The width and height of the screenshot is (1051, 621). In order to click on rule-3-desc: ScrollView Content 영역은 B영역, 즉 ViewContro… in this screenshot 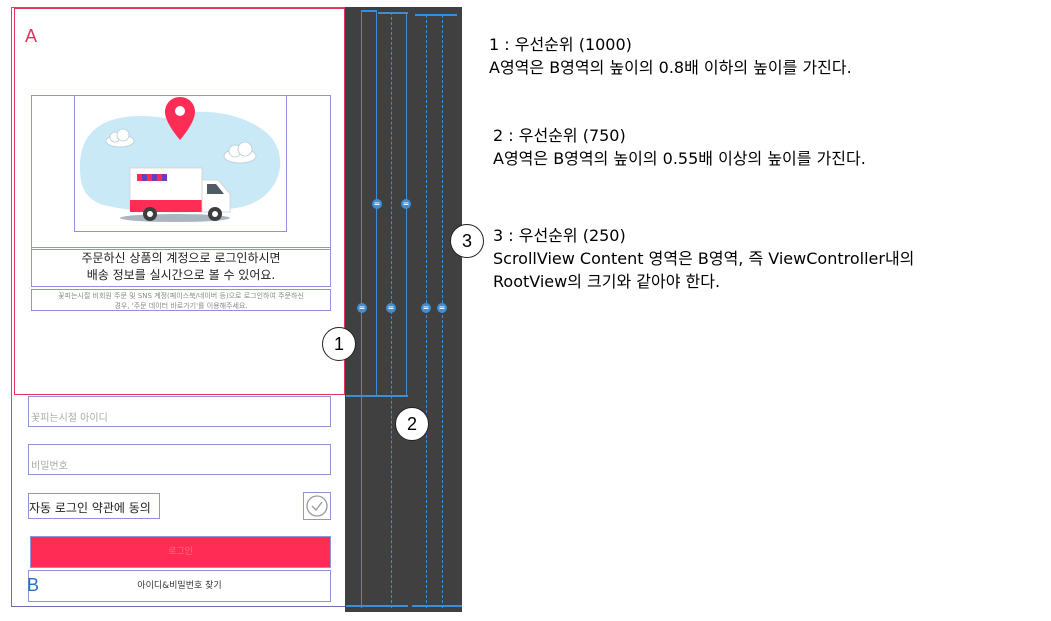, I will do `click(704, 258)`.